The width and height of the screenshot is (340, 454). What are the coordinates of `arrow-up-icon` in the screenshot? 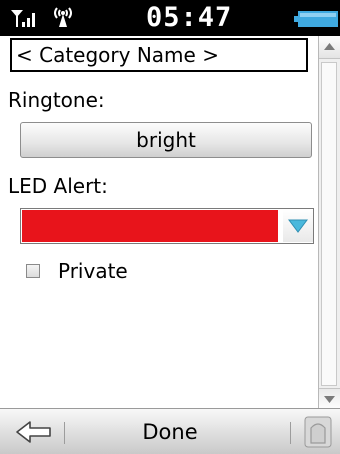 It's located at (329, 46).